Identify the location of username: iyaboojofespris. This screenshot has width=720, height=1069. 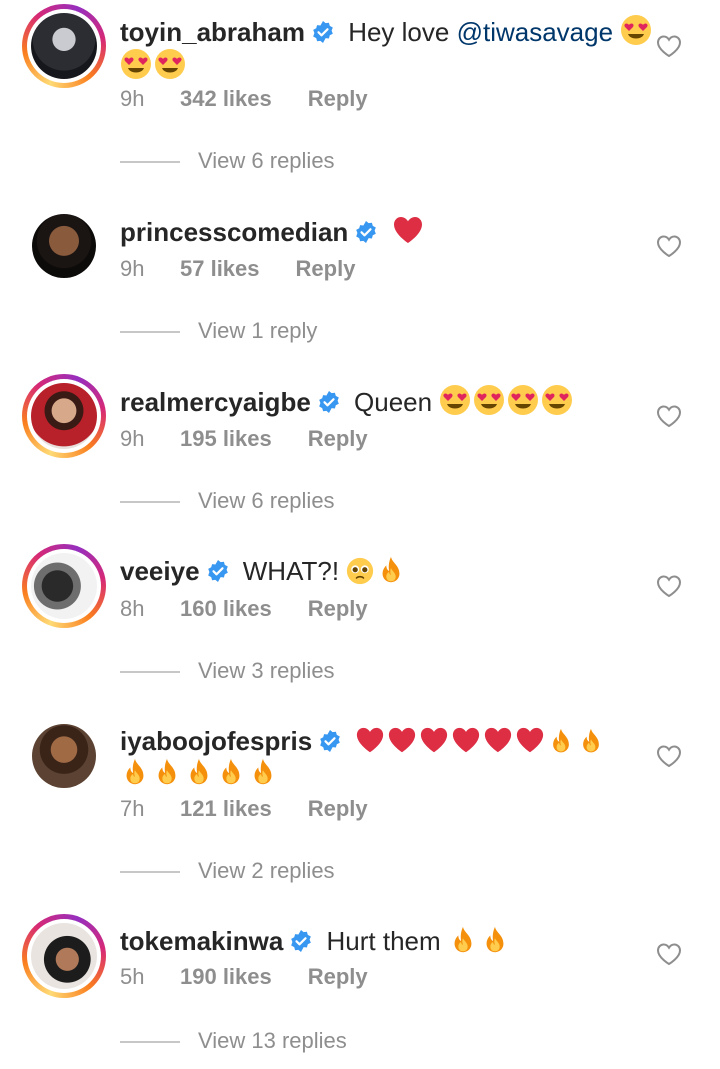
(216, 741).